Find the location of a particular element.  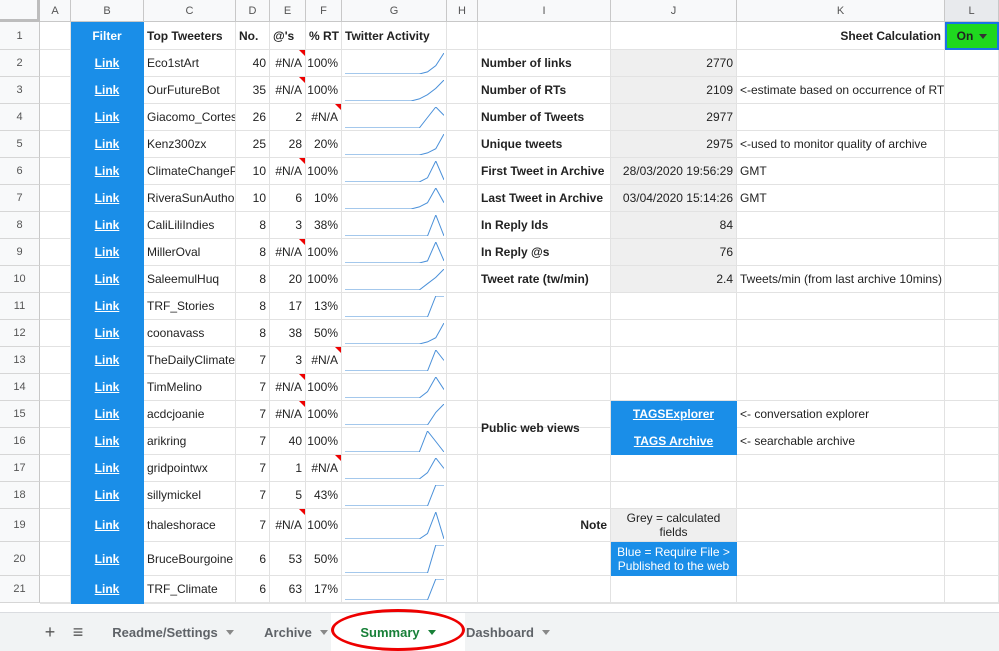

row-header-1: 1 is located at coordinates (20, 36).